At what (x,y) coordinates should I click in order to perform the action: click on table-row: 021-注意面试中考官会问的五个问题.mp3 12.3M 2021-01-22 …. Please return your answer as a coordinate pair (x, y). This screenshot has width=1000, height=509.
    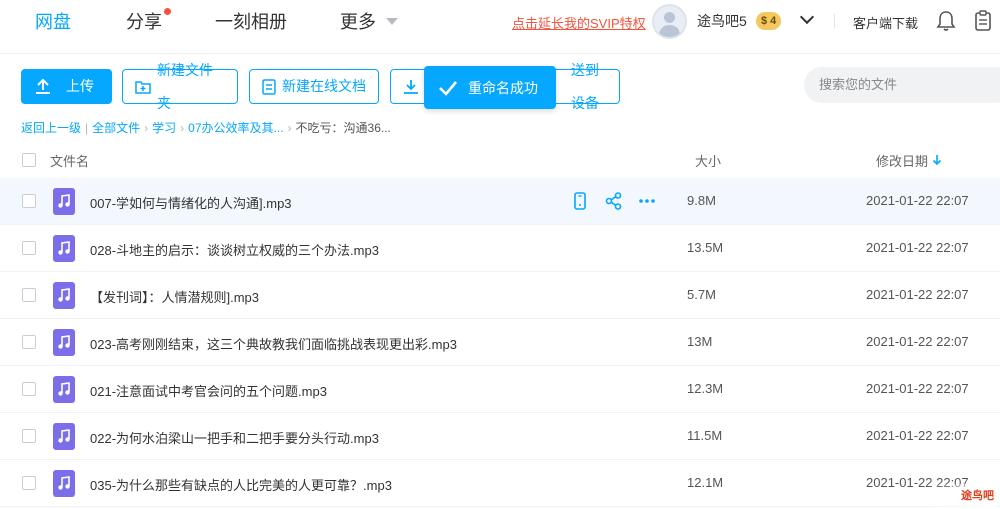
    Looking at the image, I should click on (500, 389).